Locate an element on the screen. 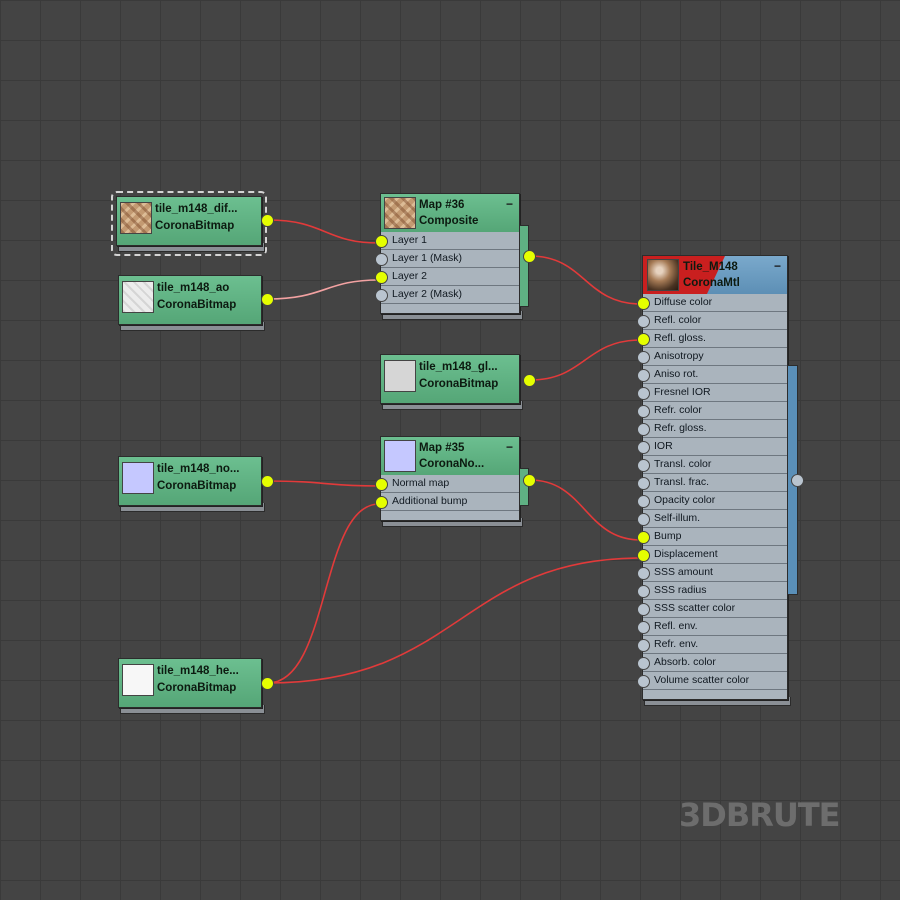 The image size is (900, 900). slot-bump: Bump is located at coordinates (712, 537).